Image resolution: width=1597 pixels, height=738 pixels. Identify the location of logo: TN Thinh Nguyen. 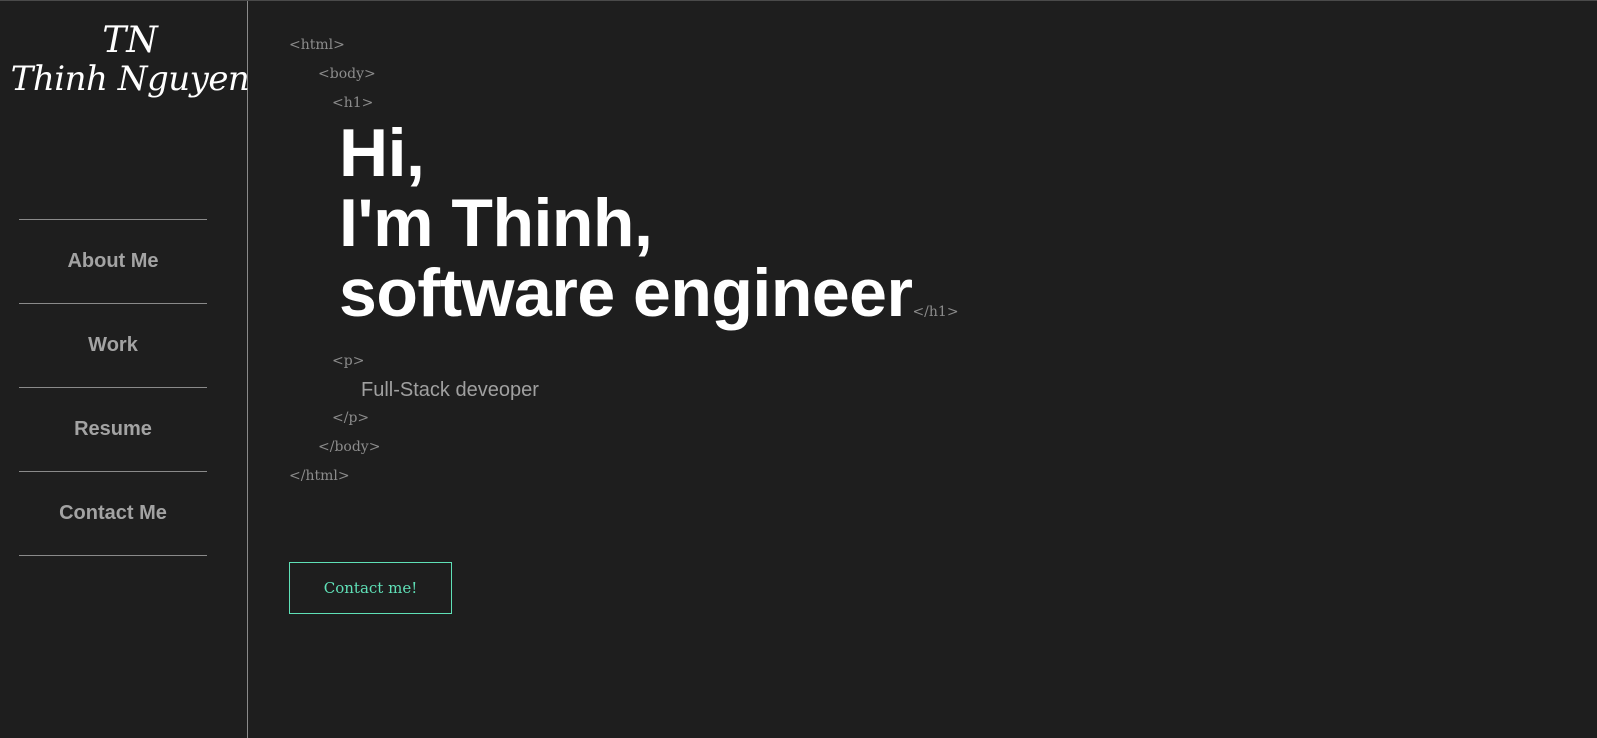
(130, 59).